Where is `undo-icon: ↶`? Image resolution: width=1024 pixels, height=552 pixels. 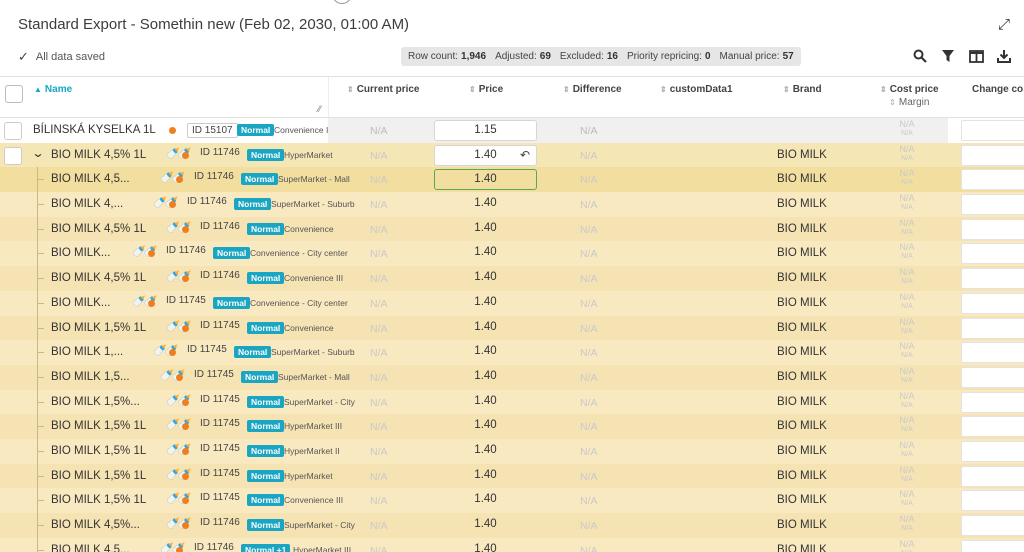 undo-icon: ↶ is located at coordinates (525, 155).